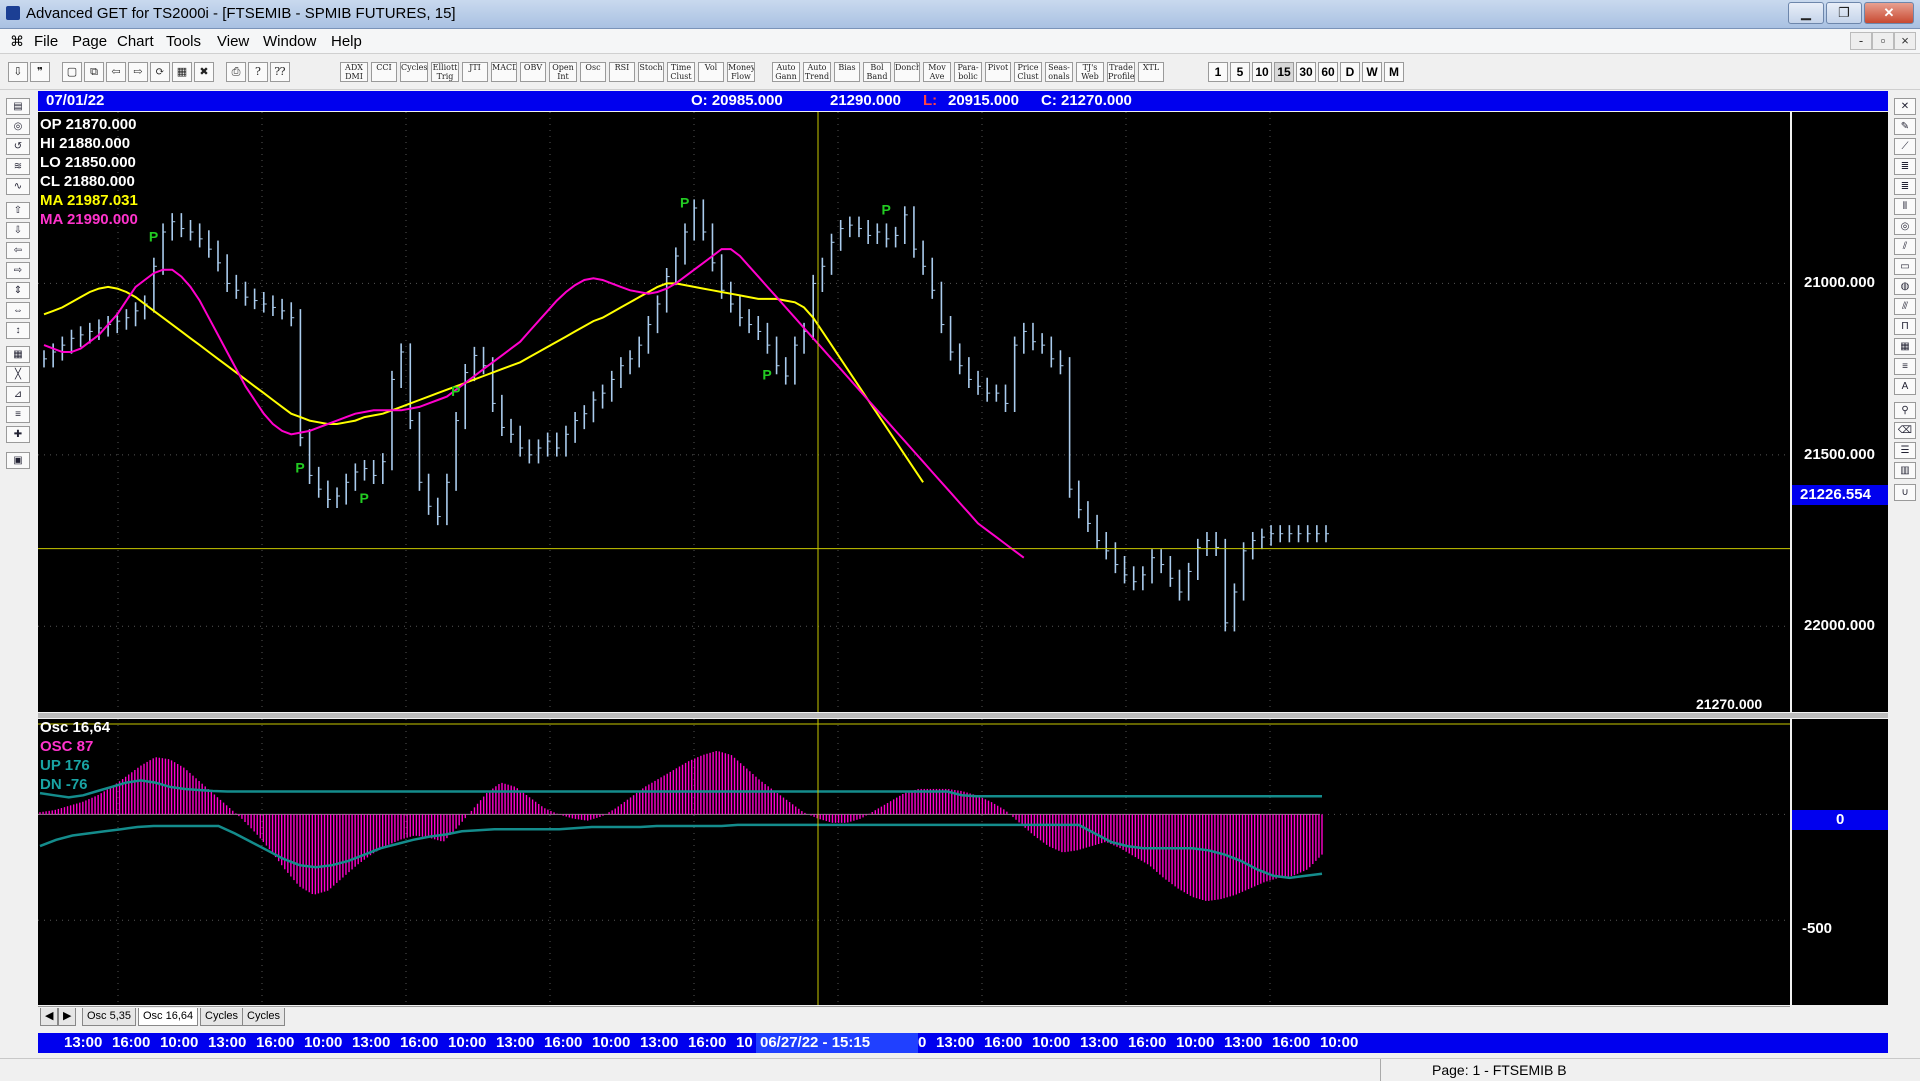 The width and height of the screenshot is (1920, 1081). I want to click on study-button-5: MACD, so click(504, 72).